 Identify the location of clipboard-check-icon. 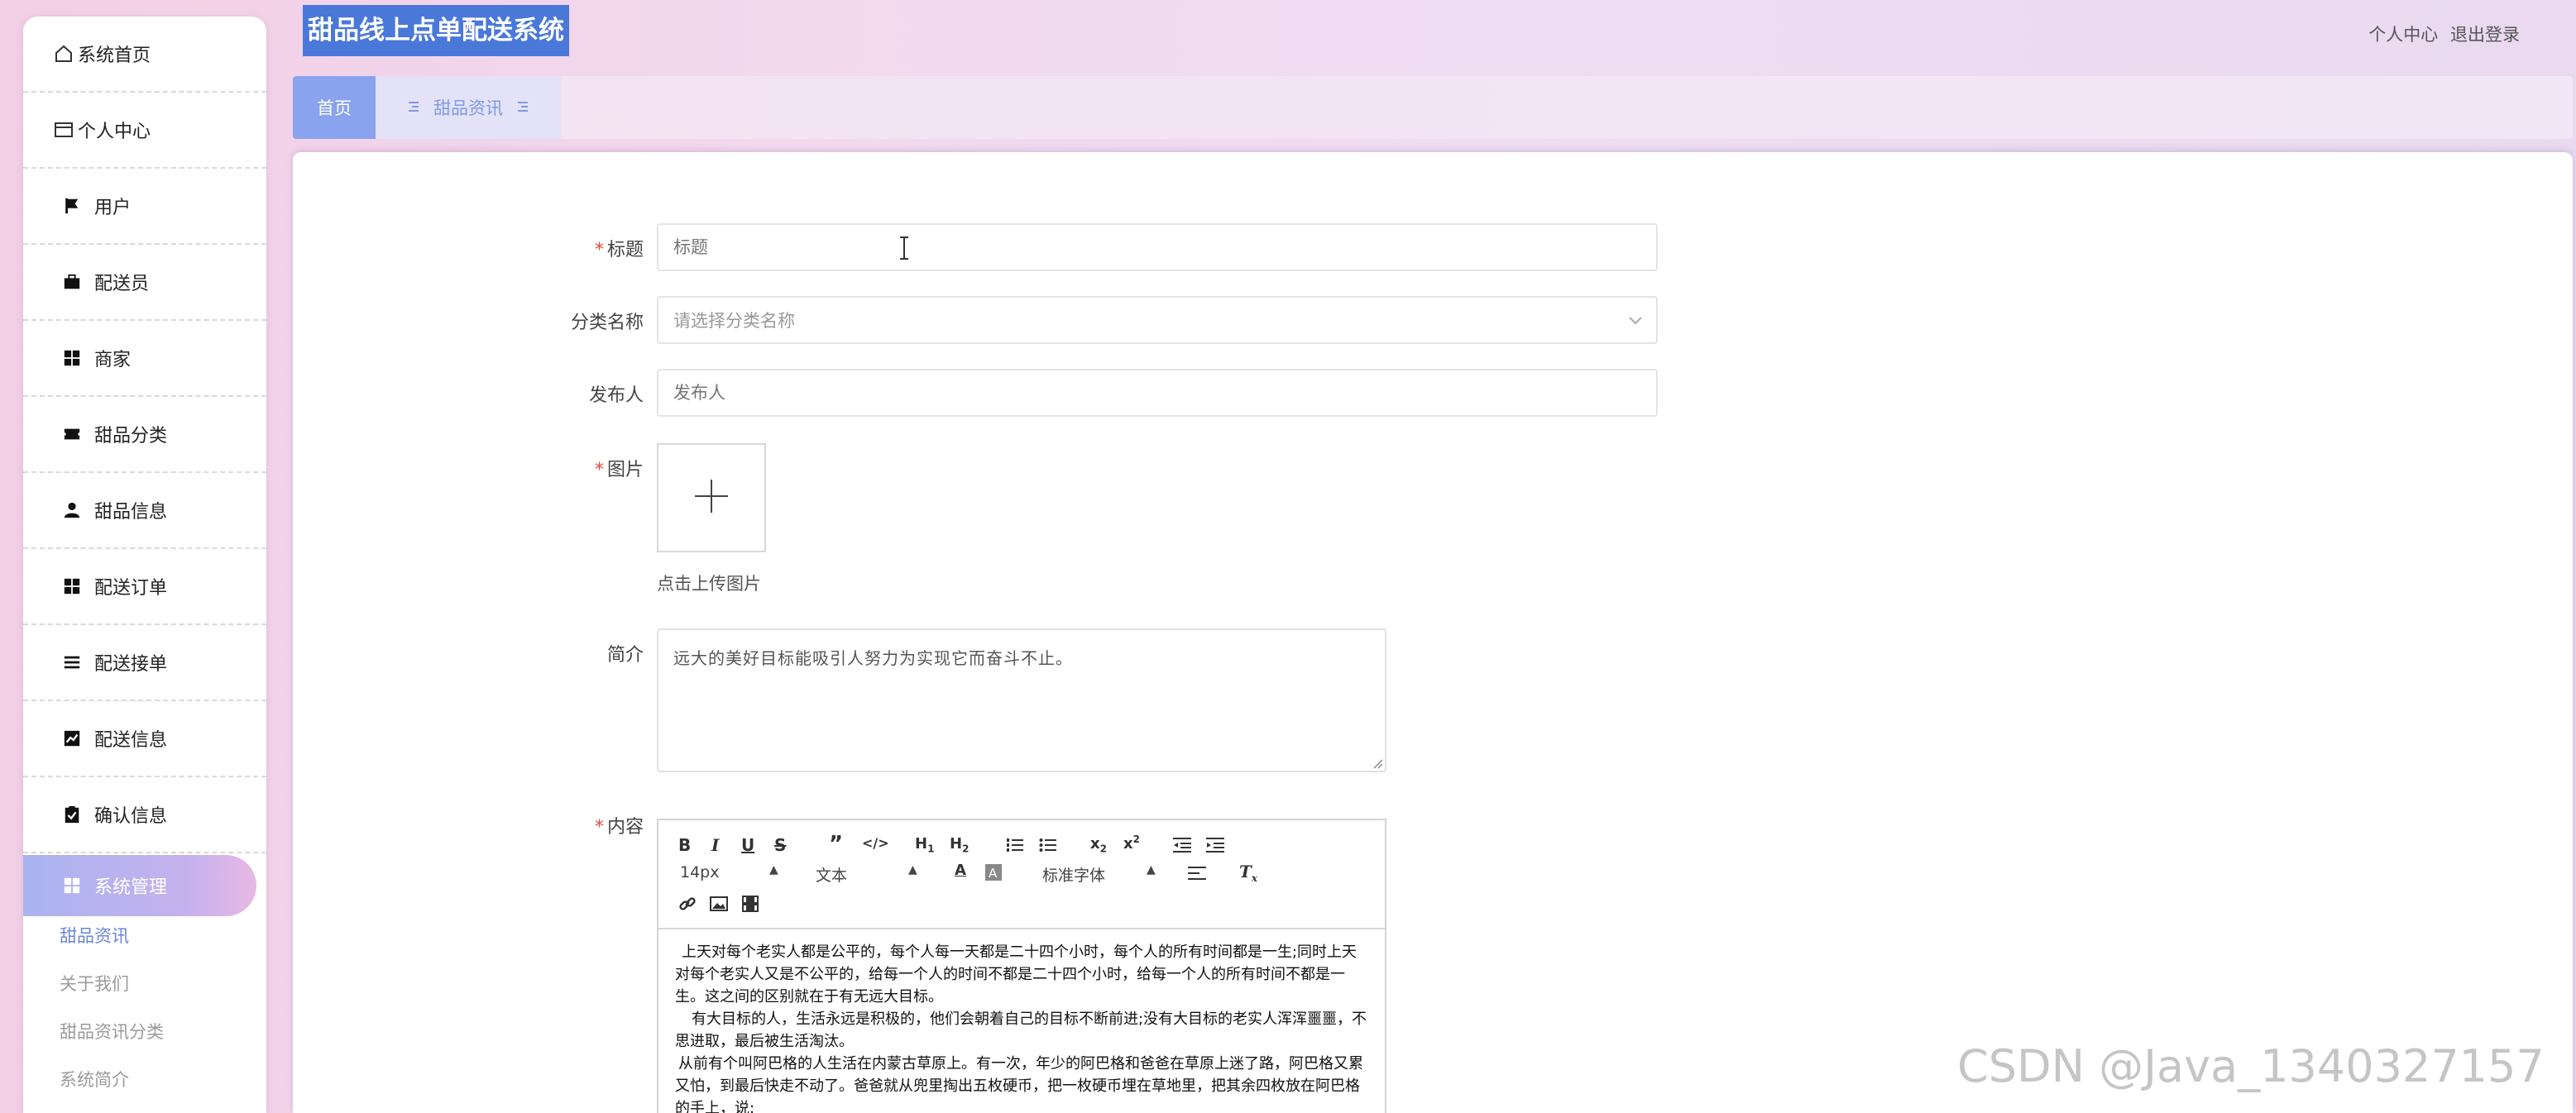
(72, 814).